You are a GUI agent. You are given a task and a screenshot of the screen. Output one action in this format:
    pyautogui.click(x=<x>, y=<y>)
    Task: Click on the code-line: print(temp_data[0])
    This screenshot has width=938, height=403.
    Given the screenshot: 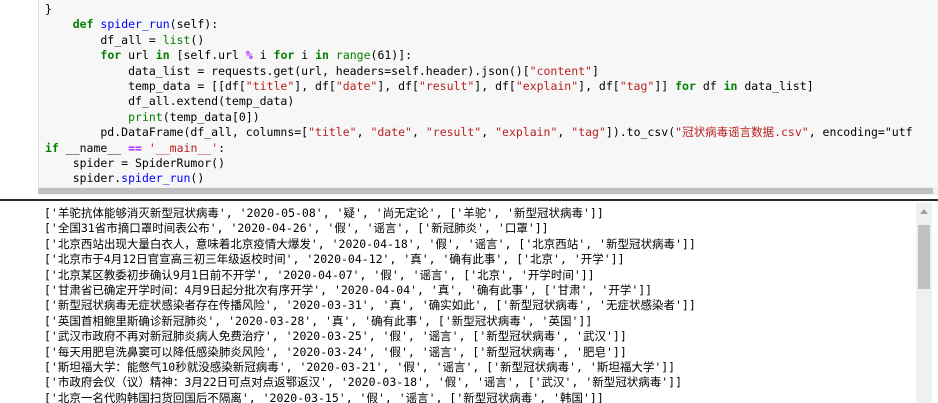 What is the action you would take?
    pyautogui.click(x=194, y=116)
    